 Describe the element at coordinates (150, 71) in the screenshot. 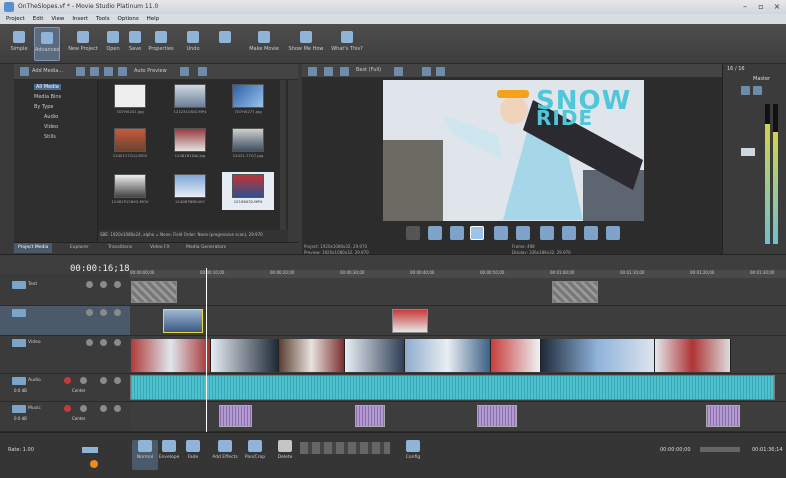

I see `auto-preview-toggle: Auto Preview` at that location.